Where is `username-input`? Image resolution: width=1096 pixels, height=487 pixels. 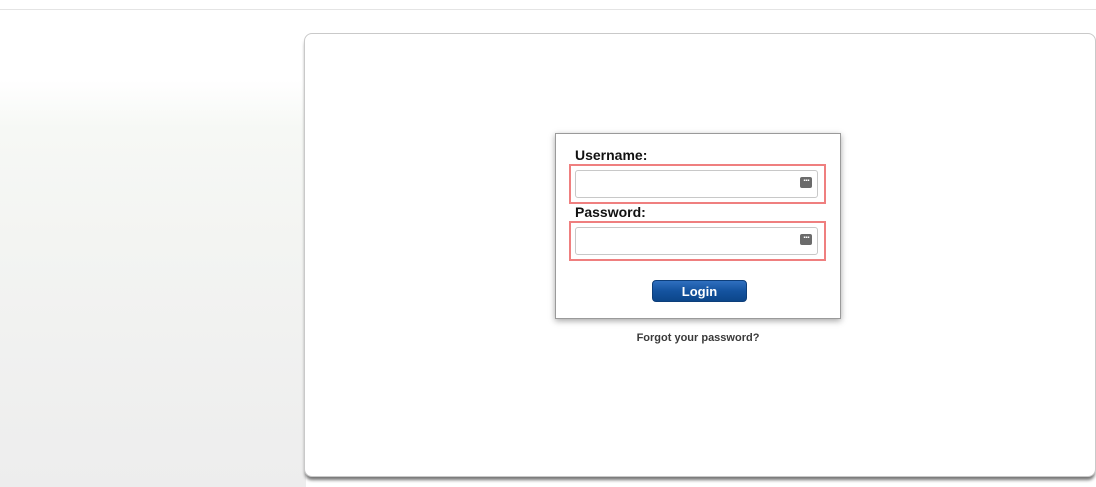 username-input is located at coordinates (696, 184).